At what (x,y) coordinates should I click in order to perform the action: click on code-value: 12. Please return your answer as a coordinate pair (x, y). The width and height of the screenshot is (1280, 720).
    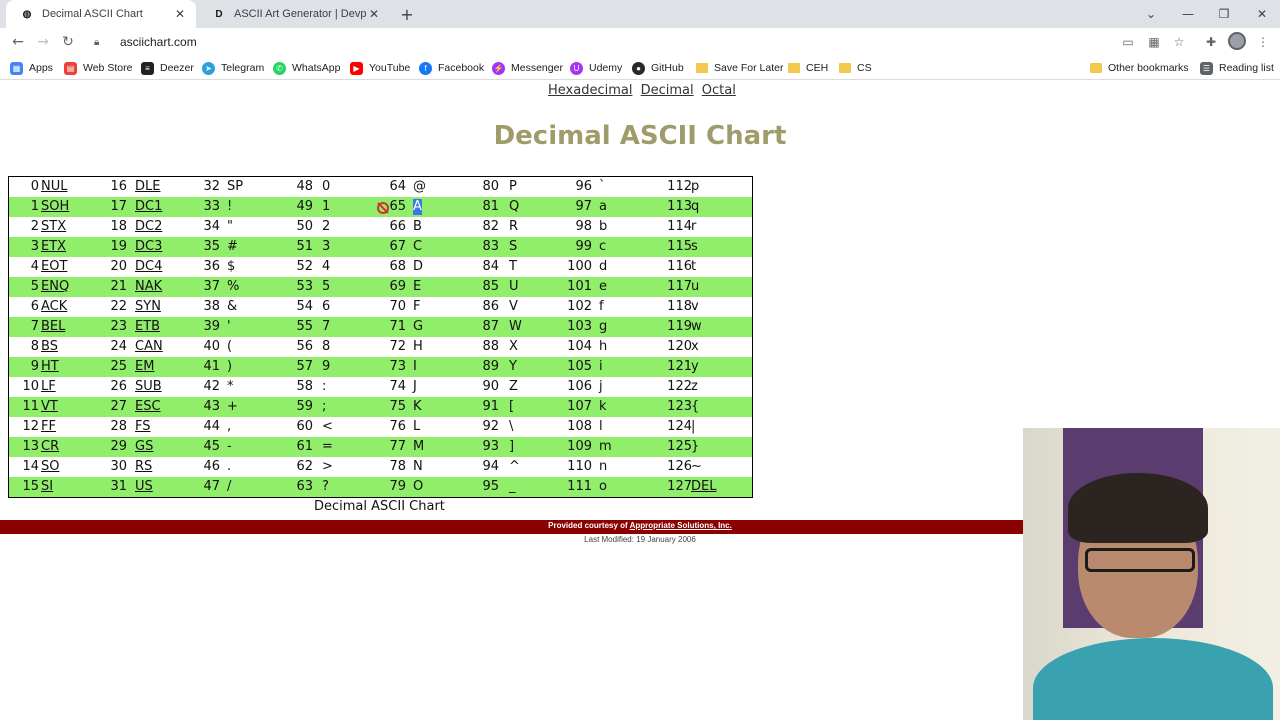
    Looking at the image, I should click on (30, 426).